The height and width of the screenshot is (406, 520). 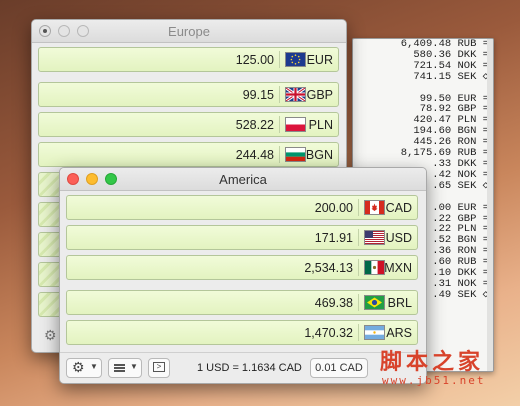 I want to click on currency-code: USD, so click(x=398, y=238).